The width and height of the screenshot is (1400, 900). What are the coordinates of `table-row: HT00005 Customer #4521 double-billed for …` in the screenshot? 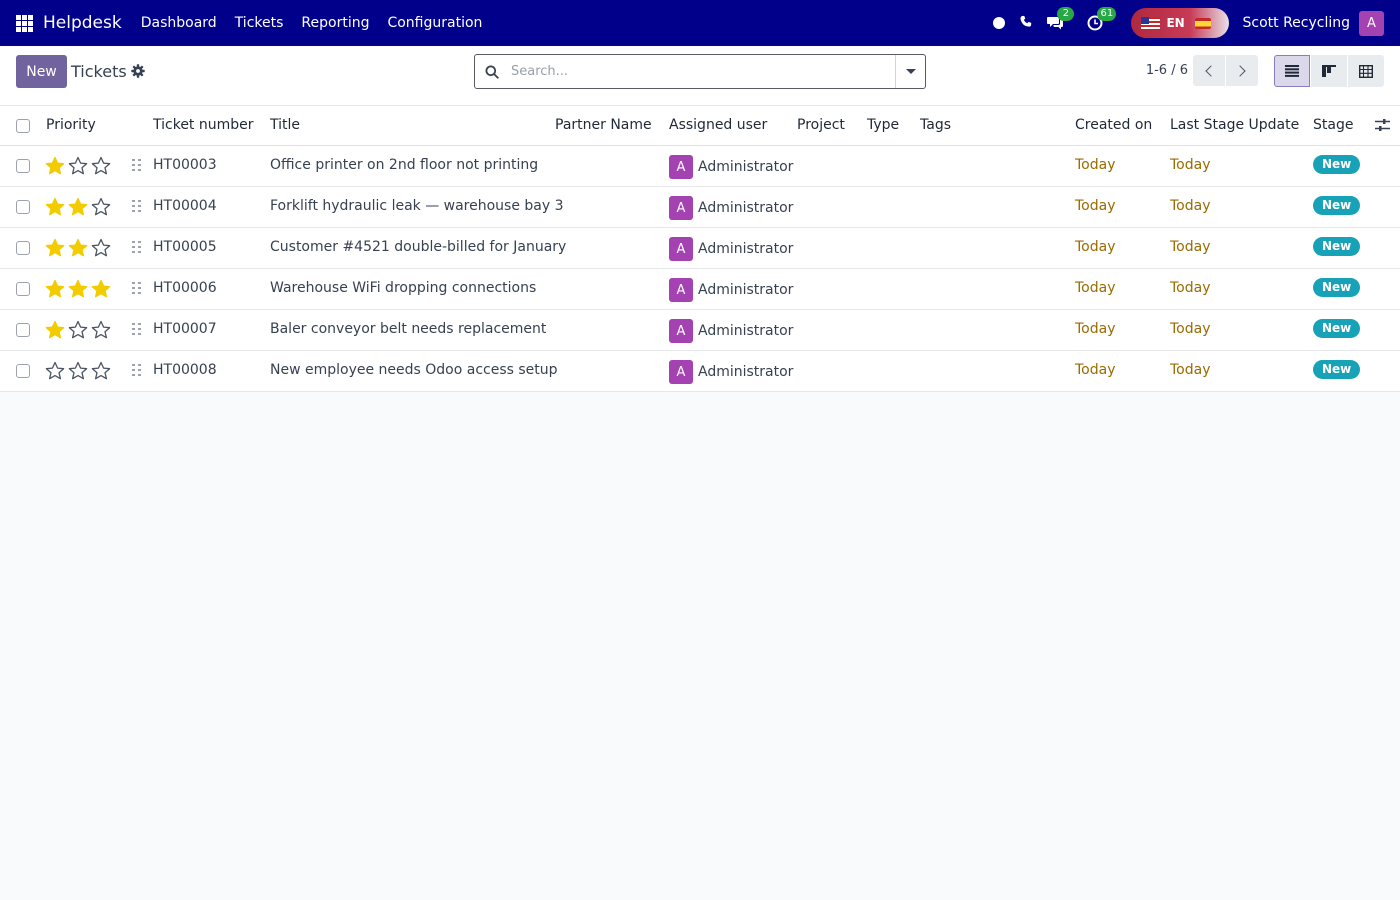 It's located at (700, 248).